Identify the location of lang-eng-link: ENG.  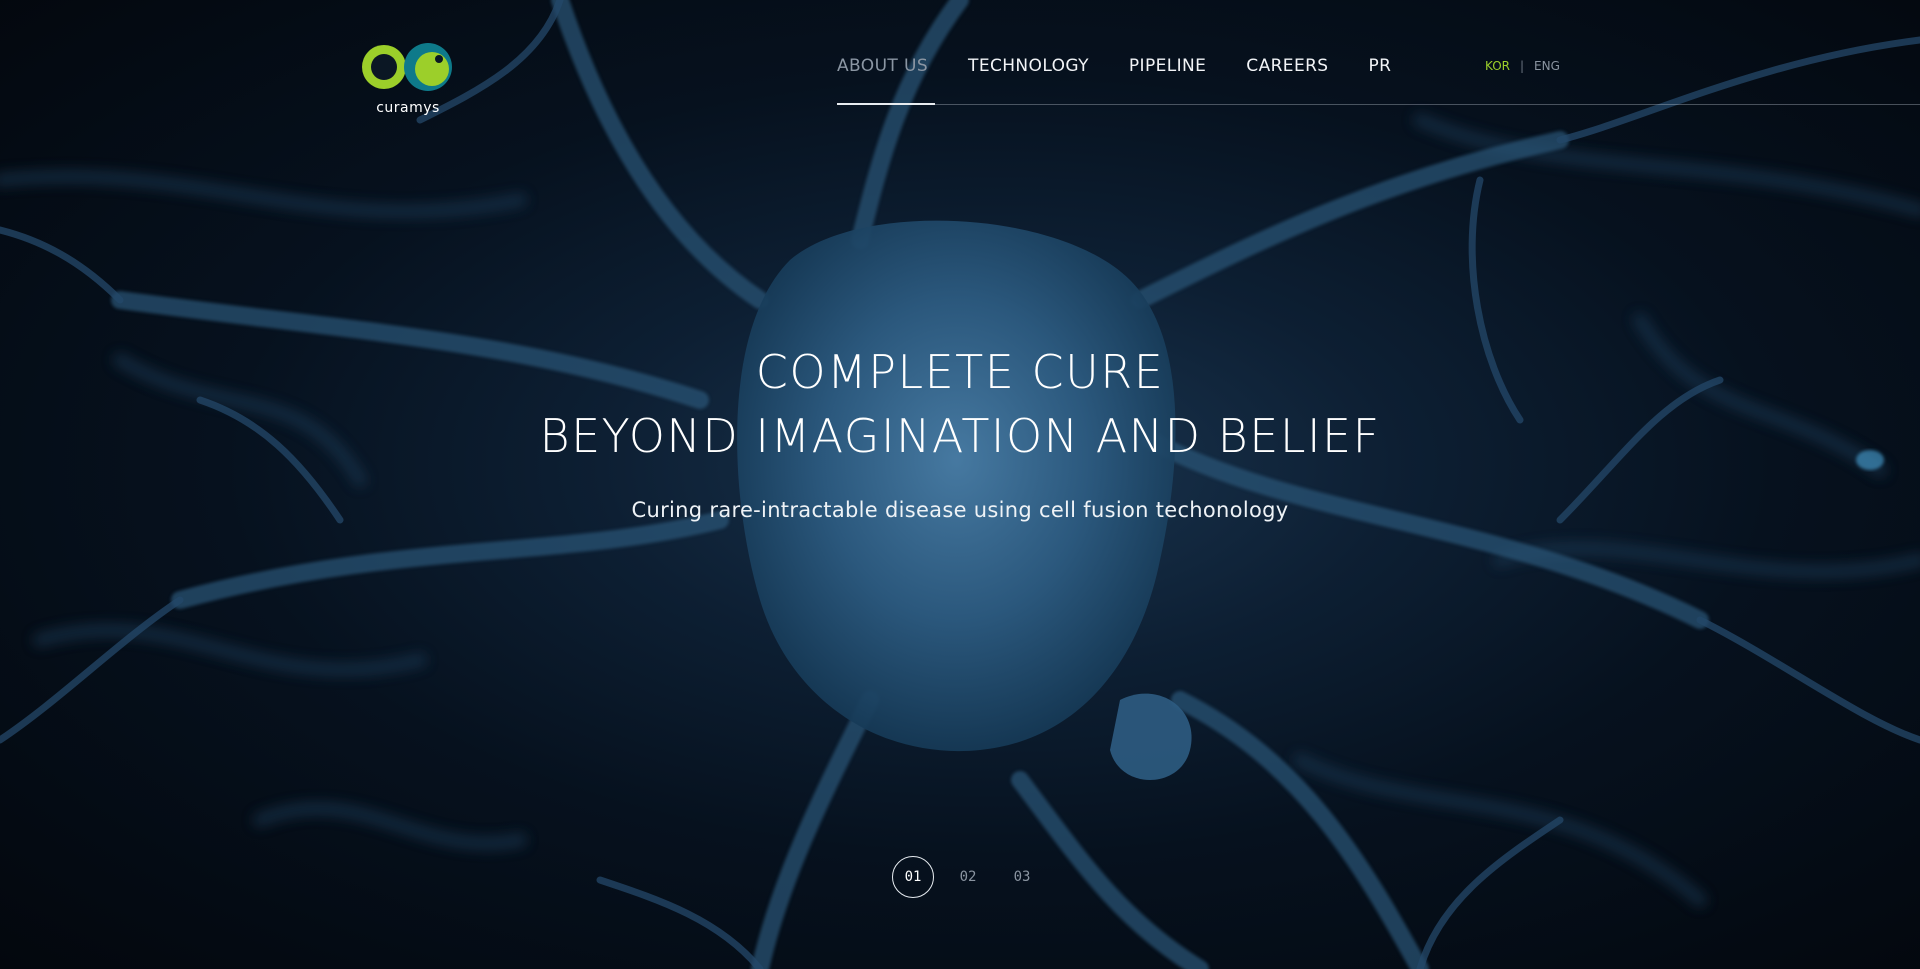
(1547, 66).